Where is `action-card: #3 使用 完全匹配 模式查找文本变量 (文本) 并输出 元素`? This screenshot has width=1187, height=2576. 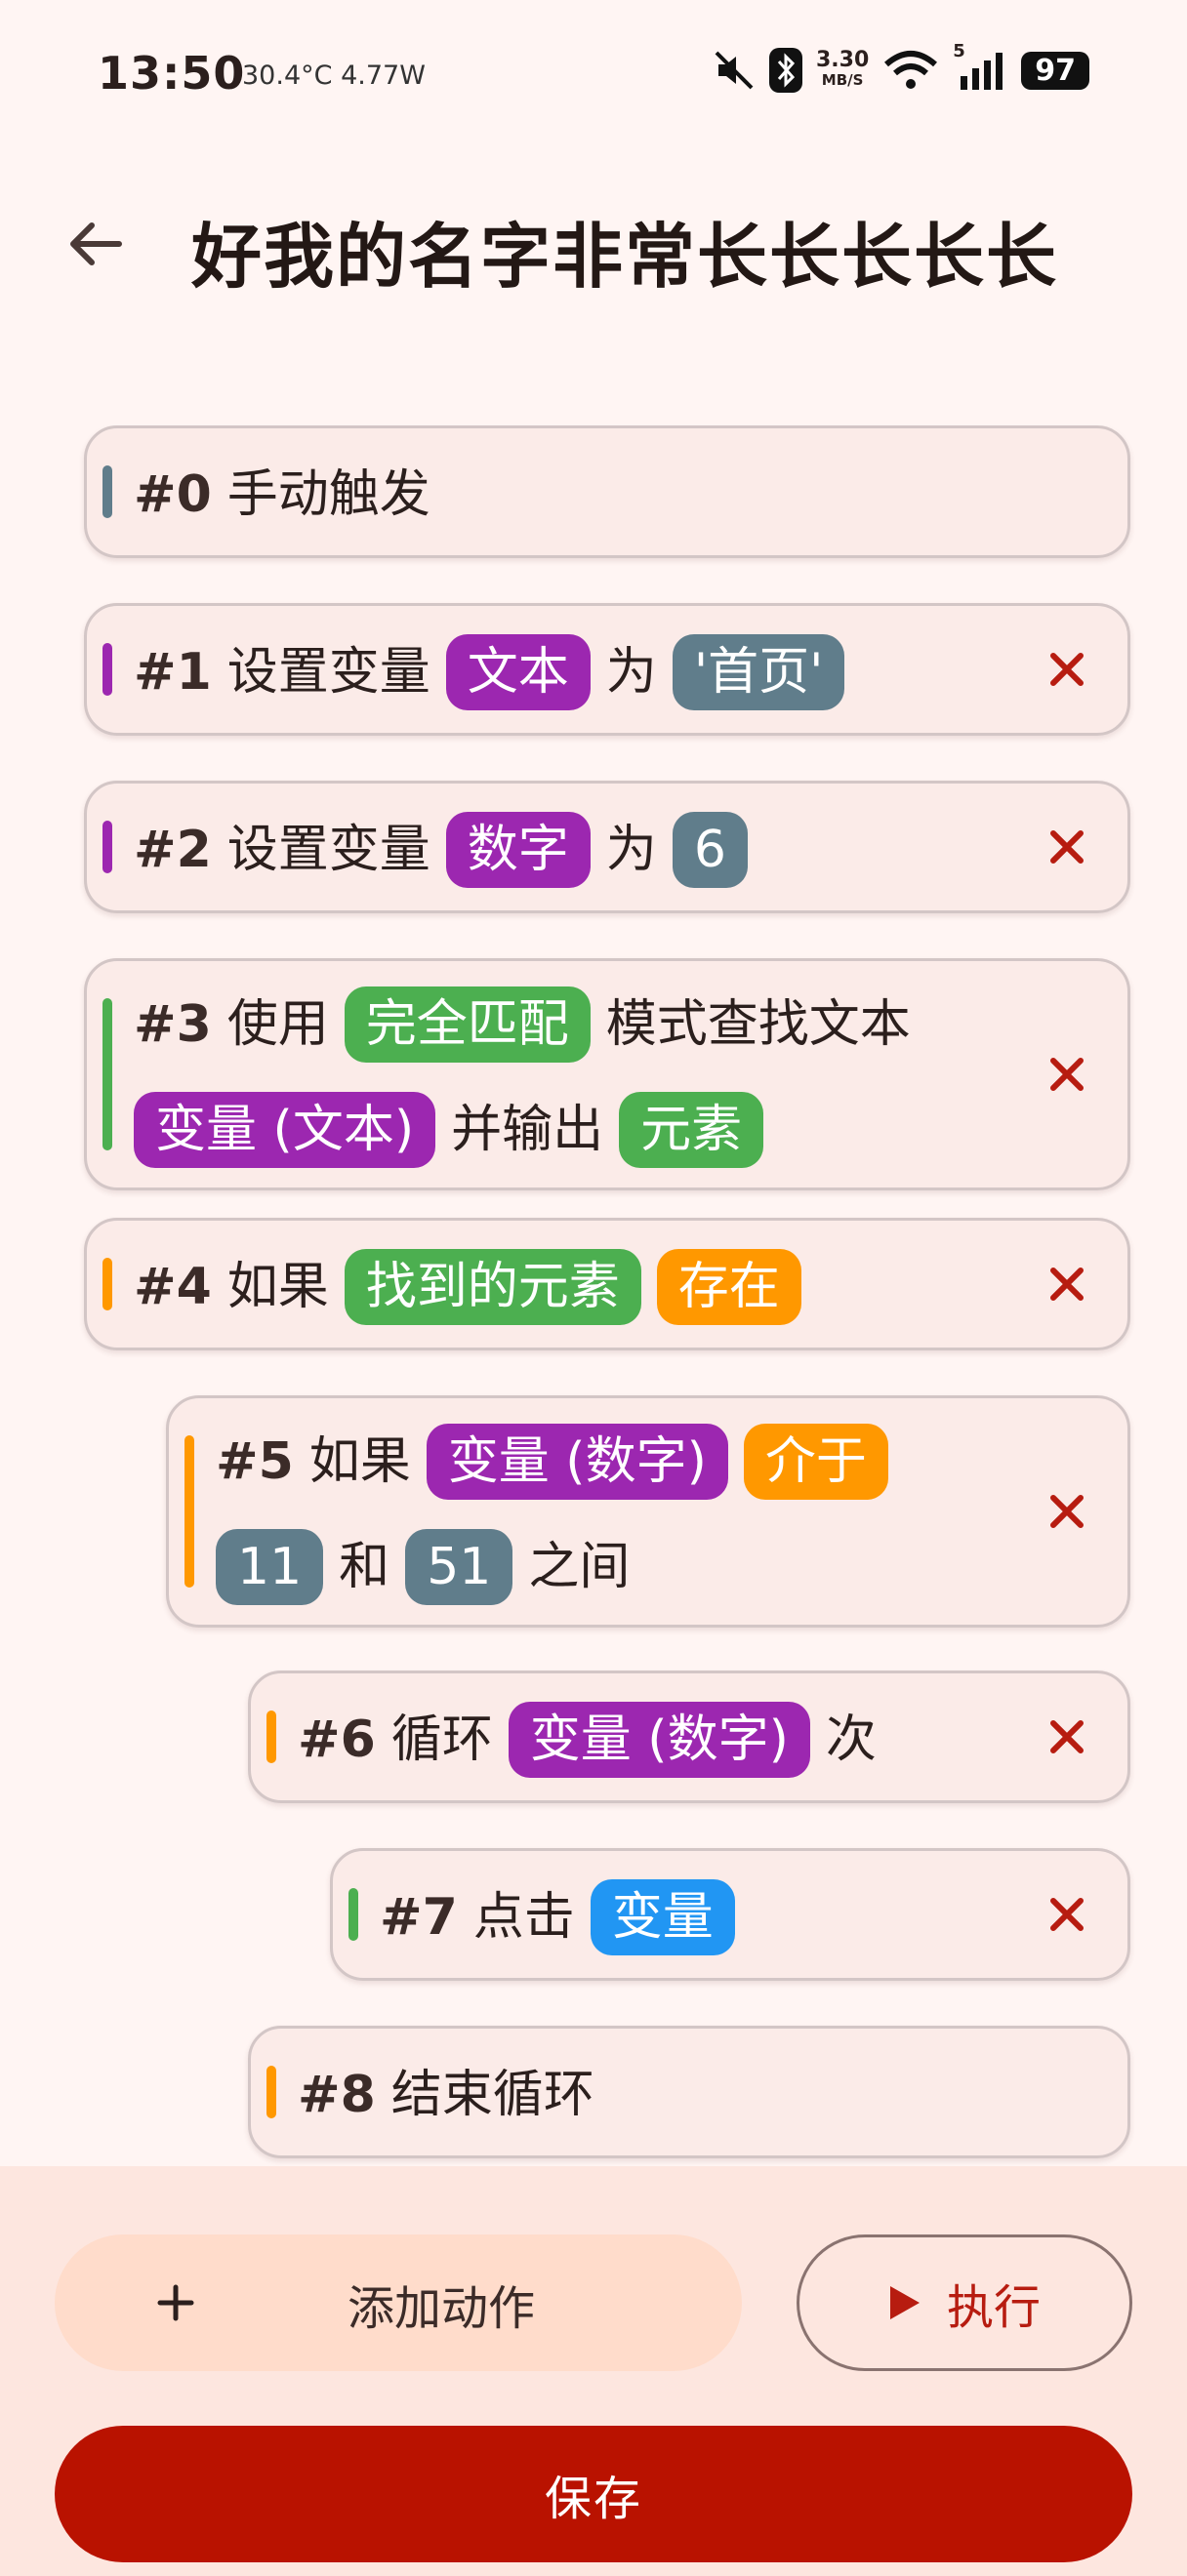 action-card: #3 使用 完全匹配 模式查找文本变量 (文本) 并输出 元素 is located at coordinates (607, 1074).